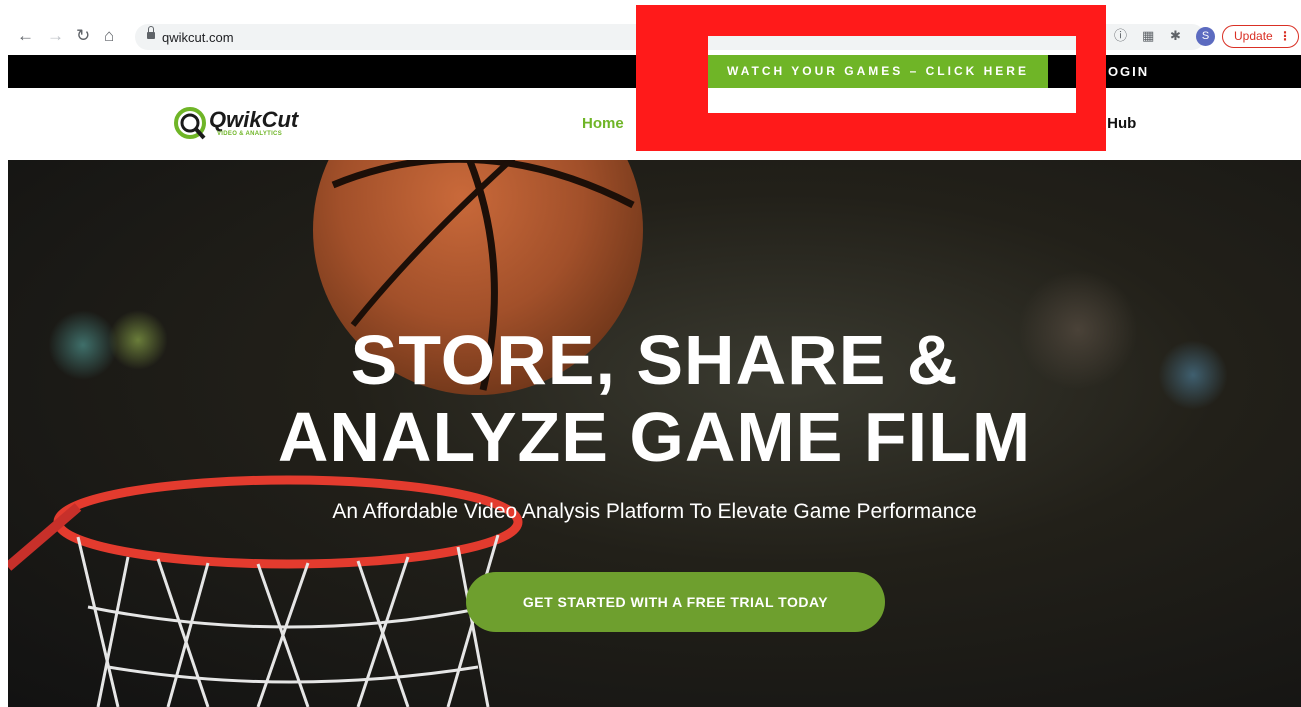 The height and width of the screenshot is (707, 1301). I want to click on grid-icon: ▦, so click(1148, 35).